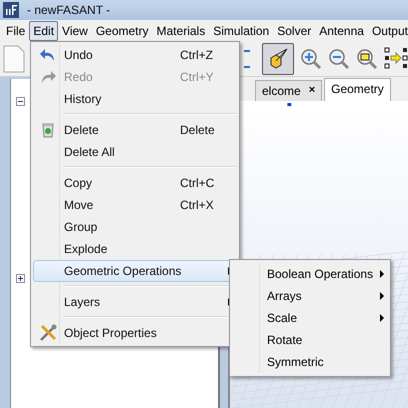  What do you see at coordinates (48, 130) in the screenshot?
I see `recycle-bin-icon` at bounding box center [48, 130].